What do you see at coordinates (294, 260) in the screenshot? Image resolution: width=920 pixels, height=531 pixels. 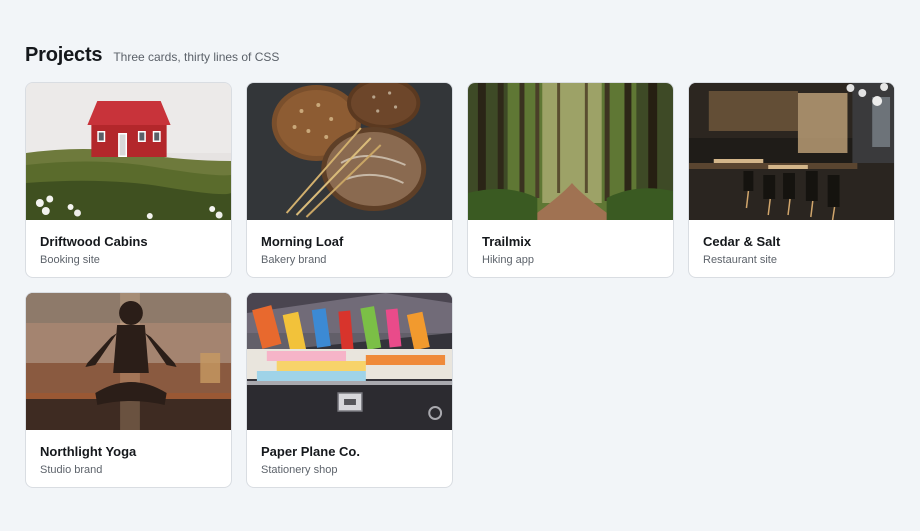 I see `card-subtitle: Bakery brand` at bounding box center [294, 260].